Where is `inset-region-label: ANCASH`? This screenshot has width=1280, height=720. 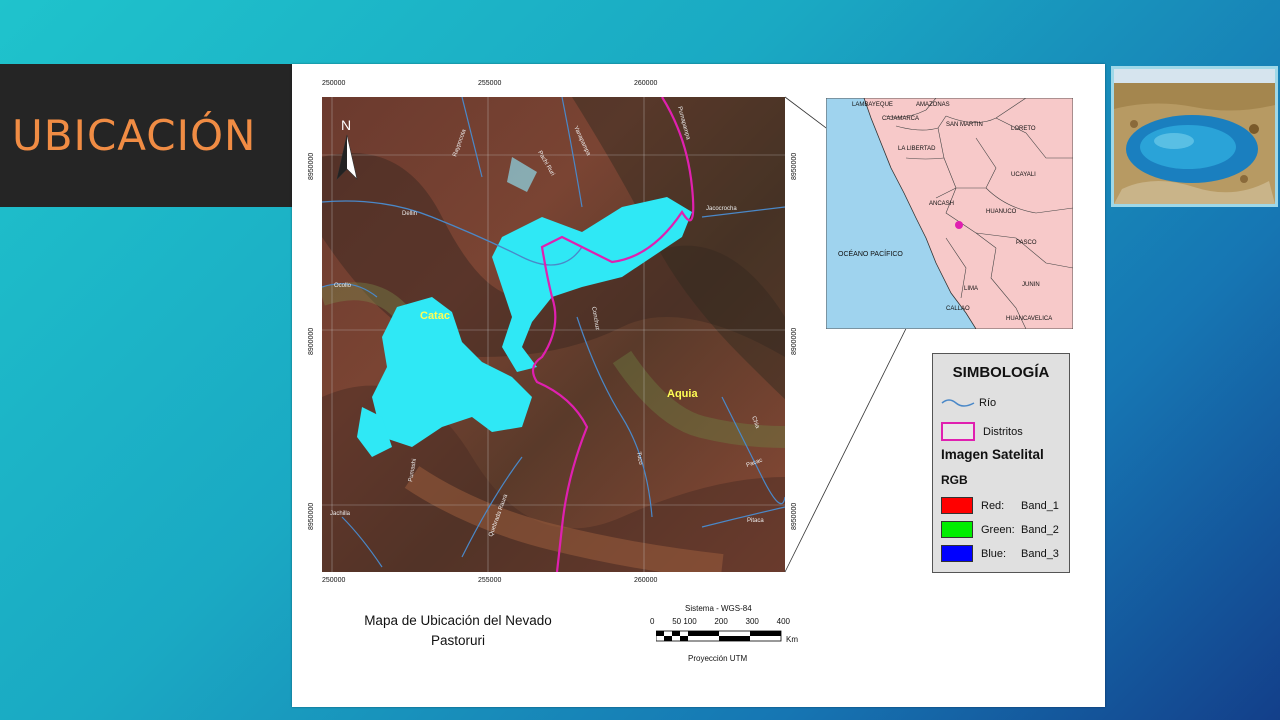 inset-region-label: ANCASH is located at coordinates (941, 204).